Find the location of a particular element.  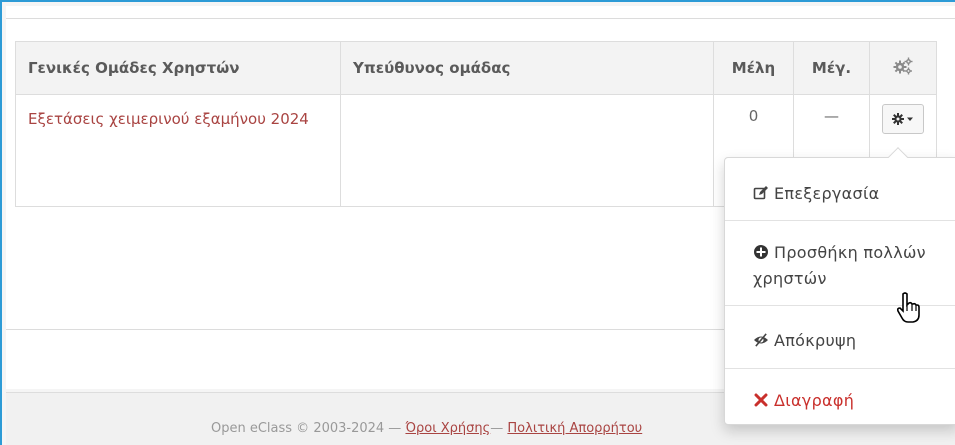

footer-copyright: Open eClass © 2003-2024 — is located at coordinates (308, 428).